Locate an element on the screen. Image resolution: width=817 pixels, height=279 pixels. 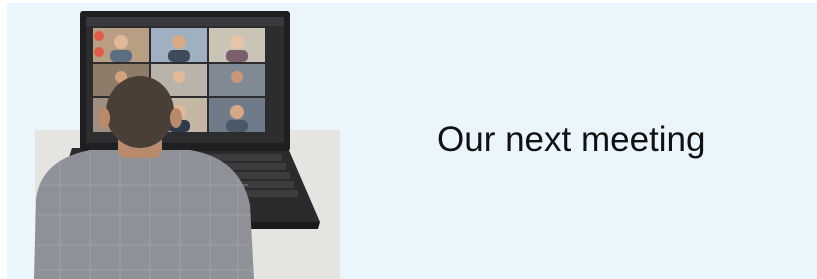
call-top-bar is located at coordinates (185, 21).